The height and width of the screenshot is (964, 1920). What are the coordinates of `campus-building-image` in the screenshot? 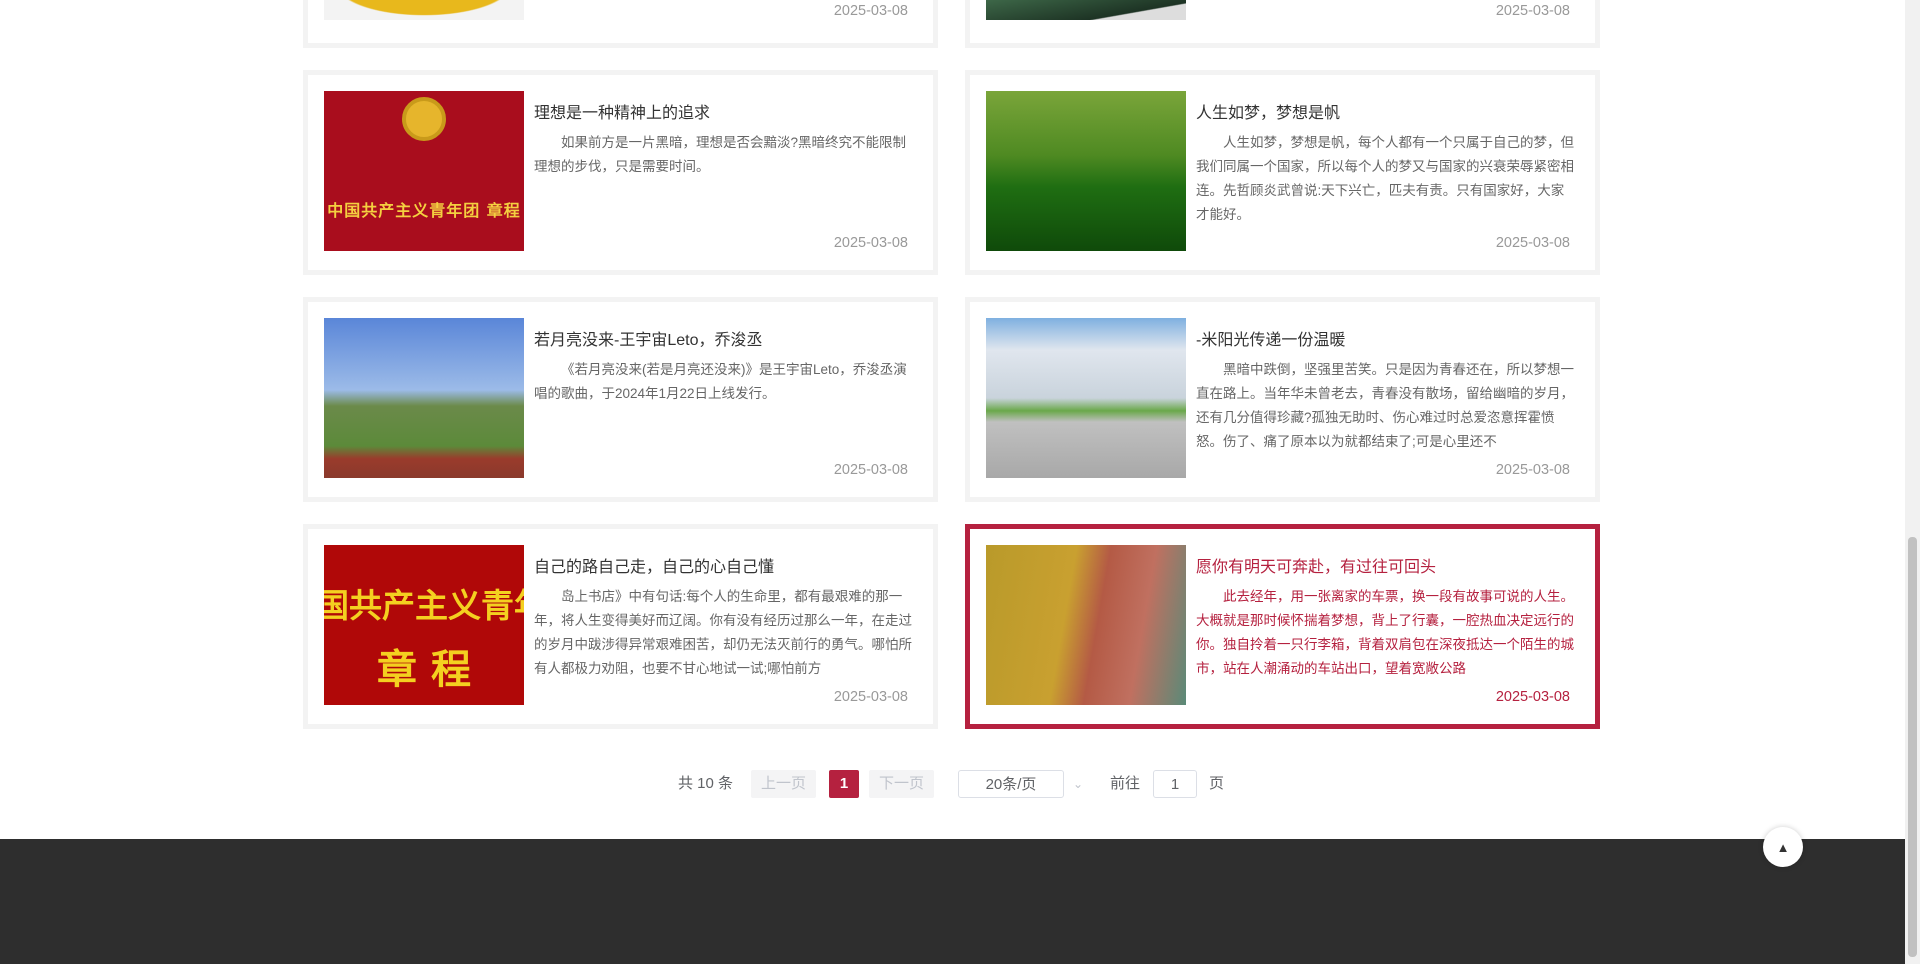 It's located at (1086, 398).